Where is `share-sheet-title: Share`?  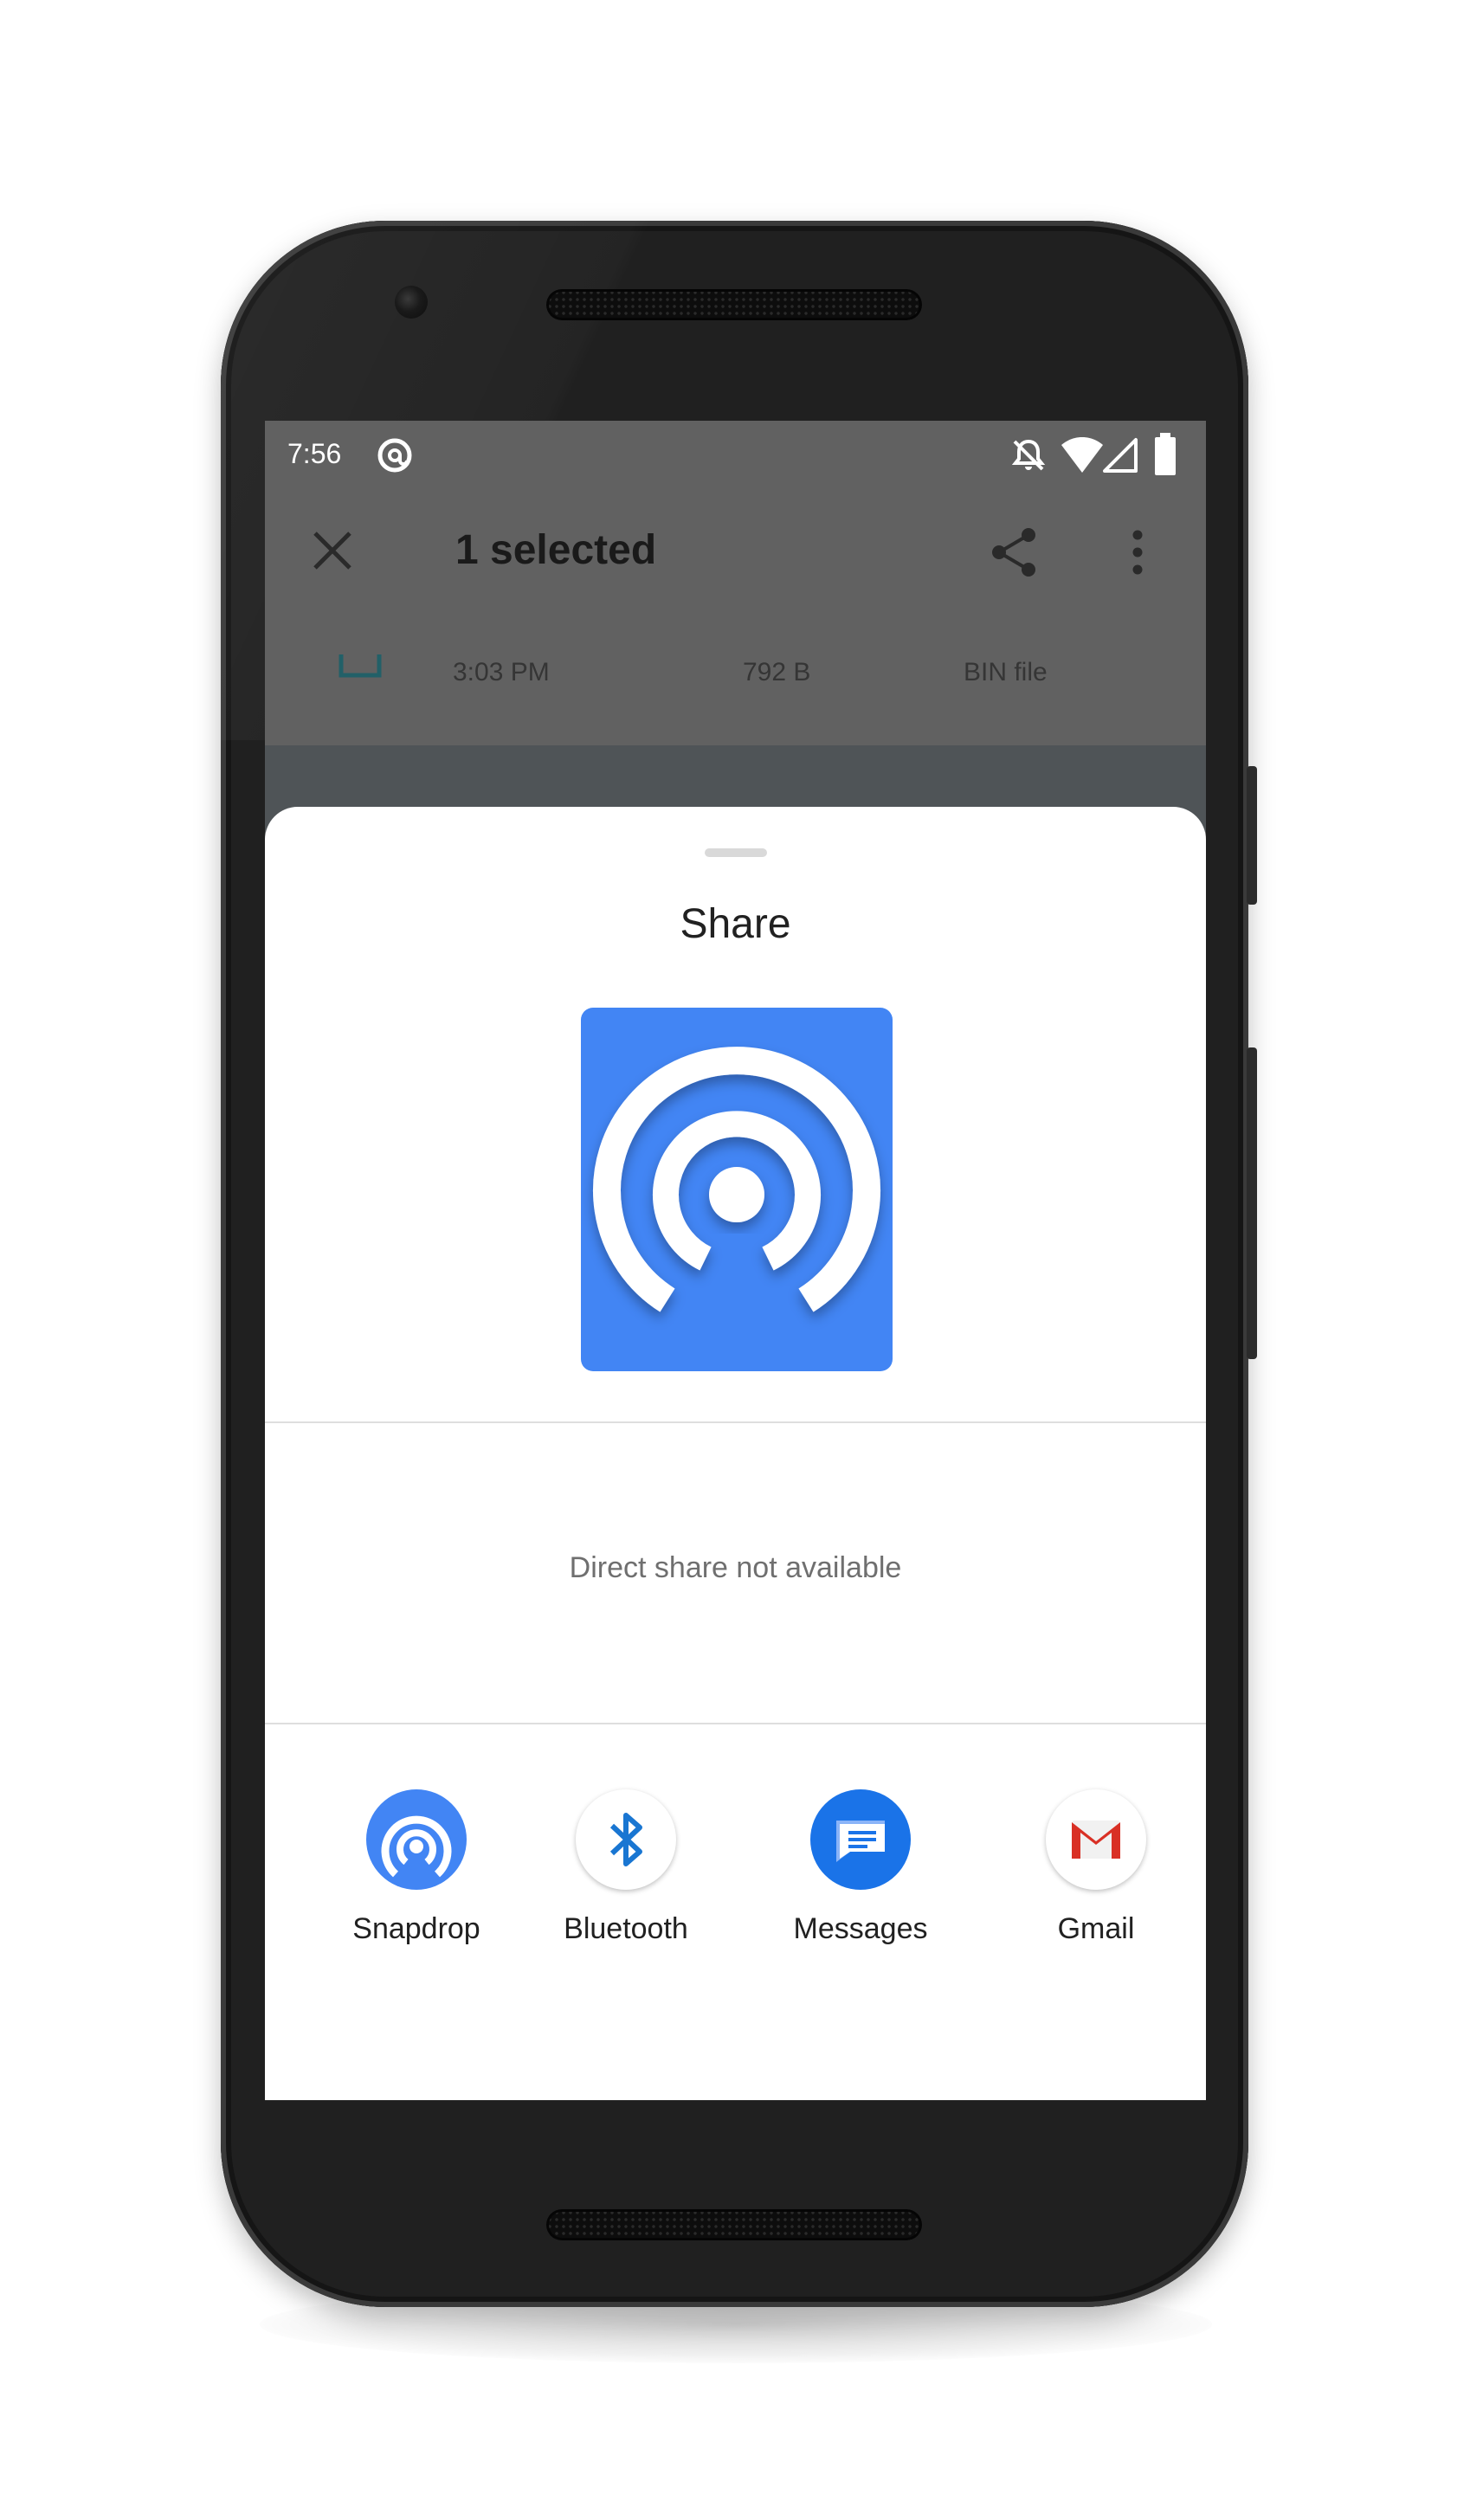 share-sheet-title: Share is located at coordinates (736, 924).